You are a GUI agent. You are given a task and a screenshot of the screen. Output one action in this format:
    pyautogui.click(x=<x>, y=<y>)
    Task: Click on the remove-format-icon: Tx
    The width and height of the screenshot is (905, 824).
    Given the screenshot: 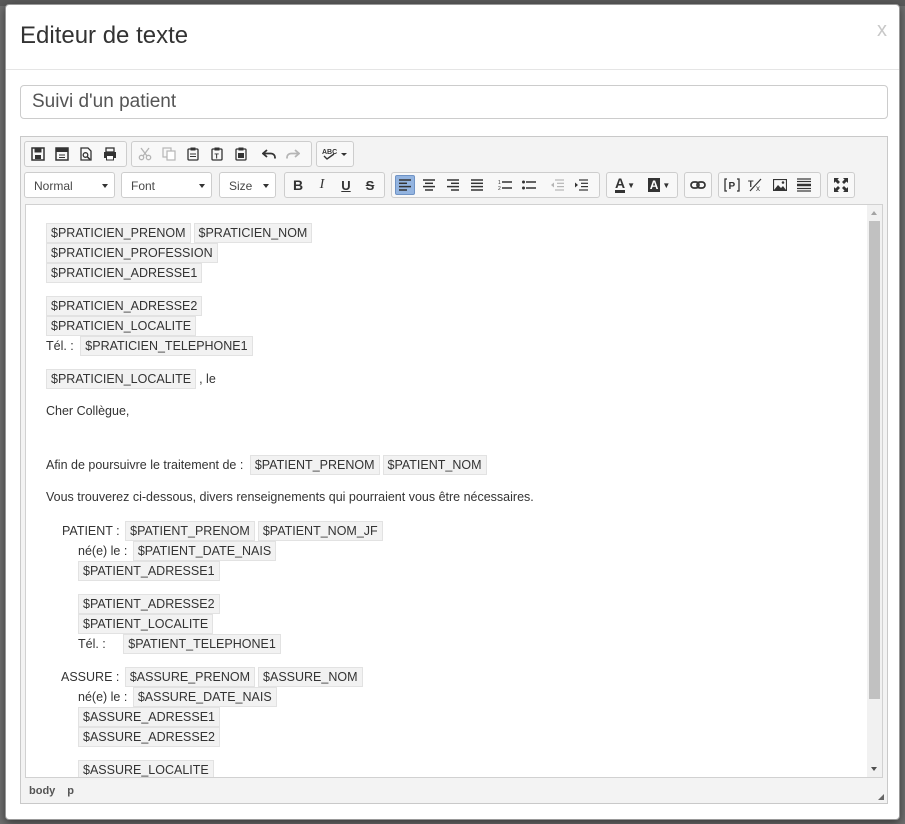 What is the action you would take?
    pyautogui.click(x=756, y=185)
    